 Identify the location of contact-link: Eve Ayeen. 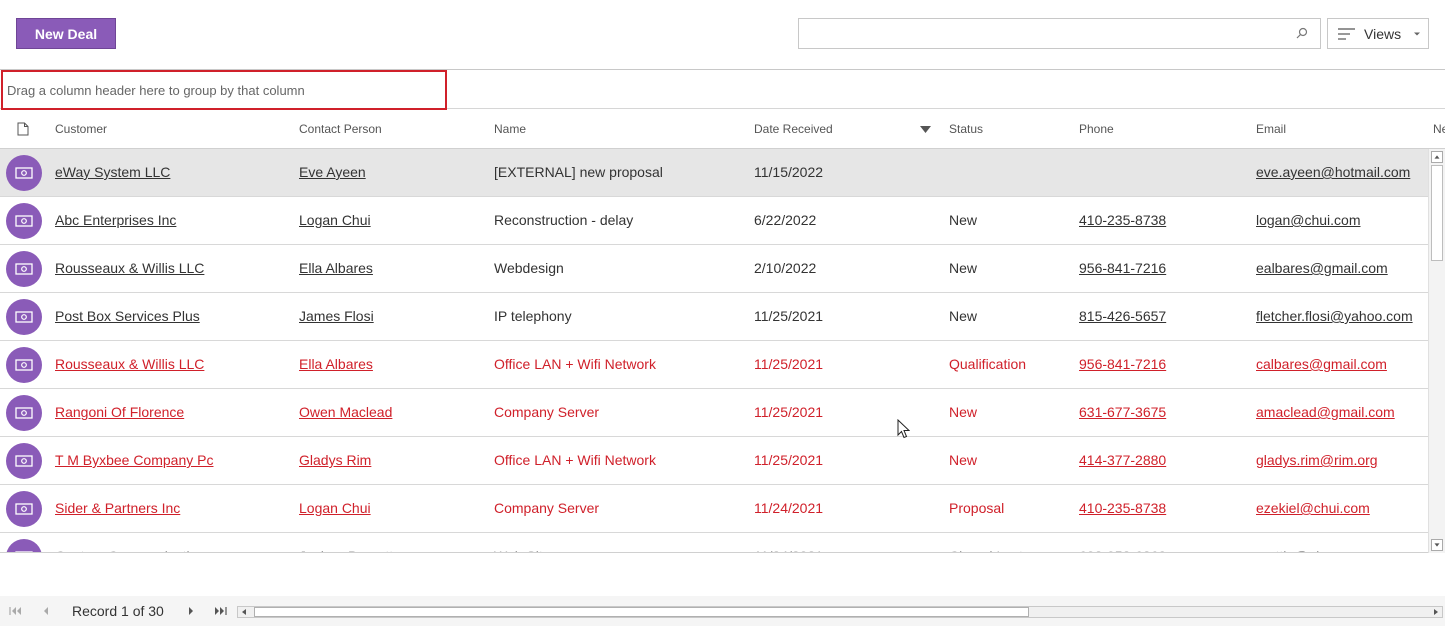
(332, 172).